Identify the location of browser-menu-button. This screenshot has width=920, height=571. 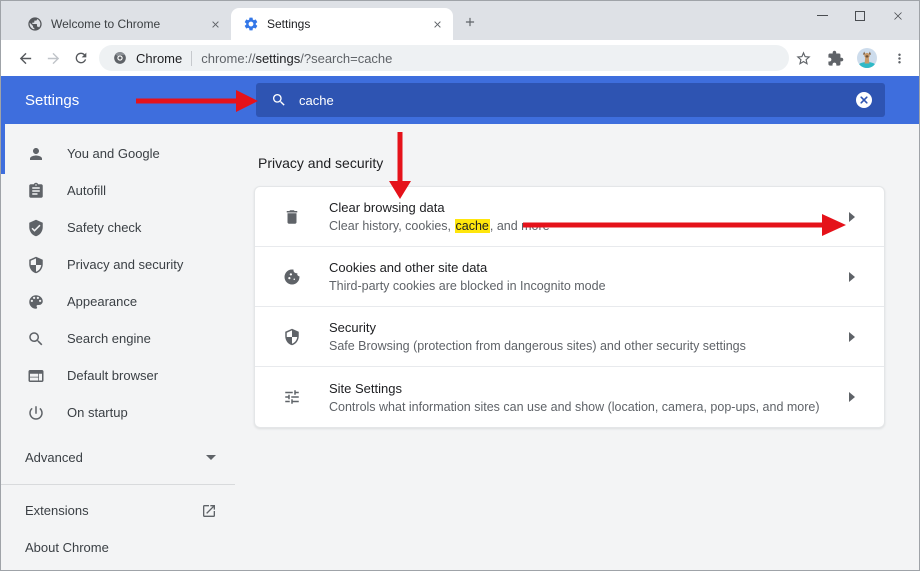
(899, 58).